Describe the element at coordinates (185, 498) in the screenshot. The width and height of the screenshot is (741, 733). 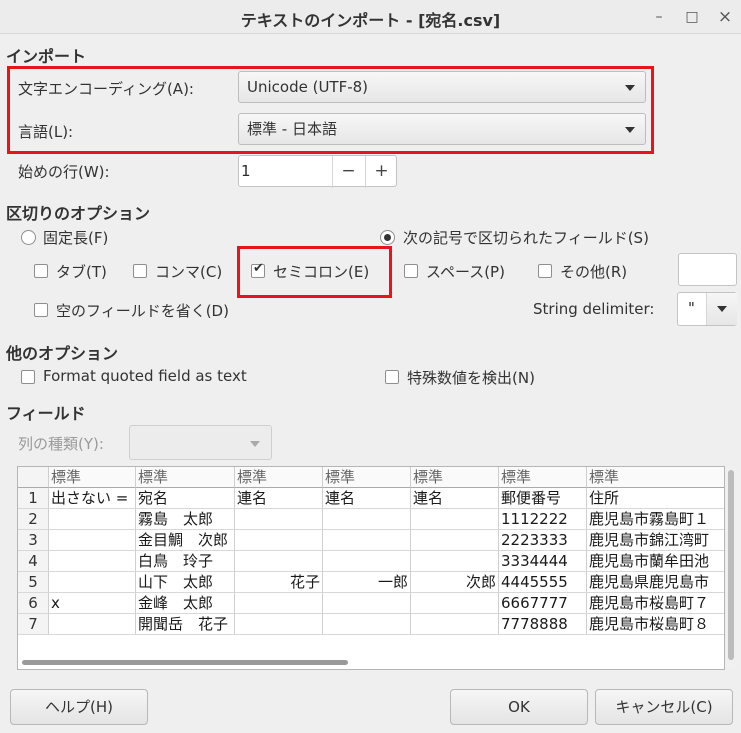
I see `grid-cell: 宛名` at that location.